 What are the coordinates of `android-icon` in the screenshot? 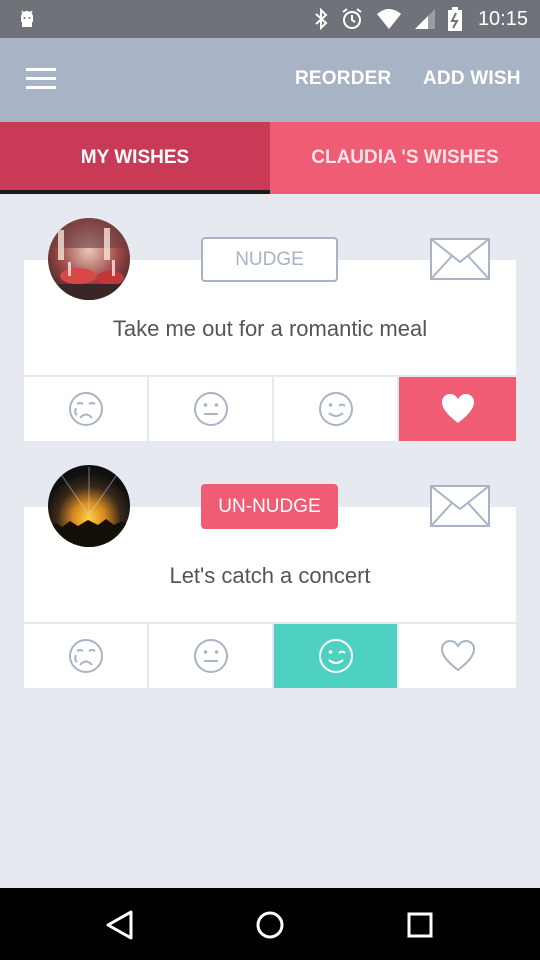 It's located at (27, 18).